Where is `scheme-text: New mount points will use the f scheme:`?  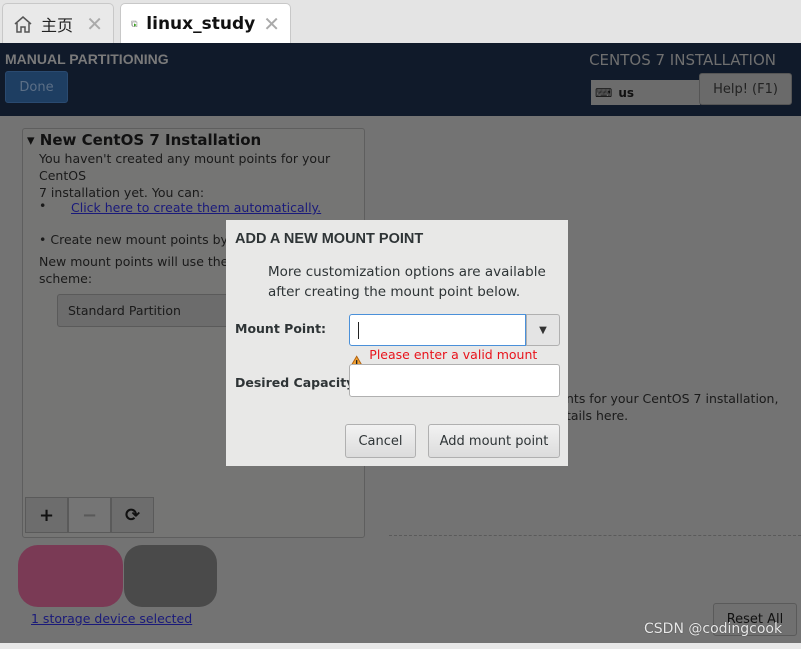 scheme-text: New mount points will use the f scheme: is located at coordinates (138, 270).